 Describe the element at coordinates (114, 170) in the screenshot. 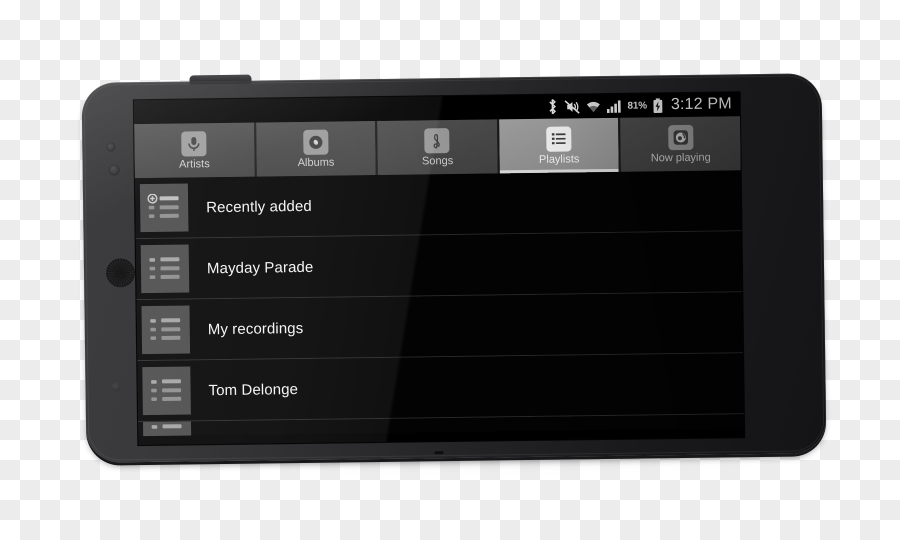

I see `front-camera-icon` at that location.